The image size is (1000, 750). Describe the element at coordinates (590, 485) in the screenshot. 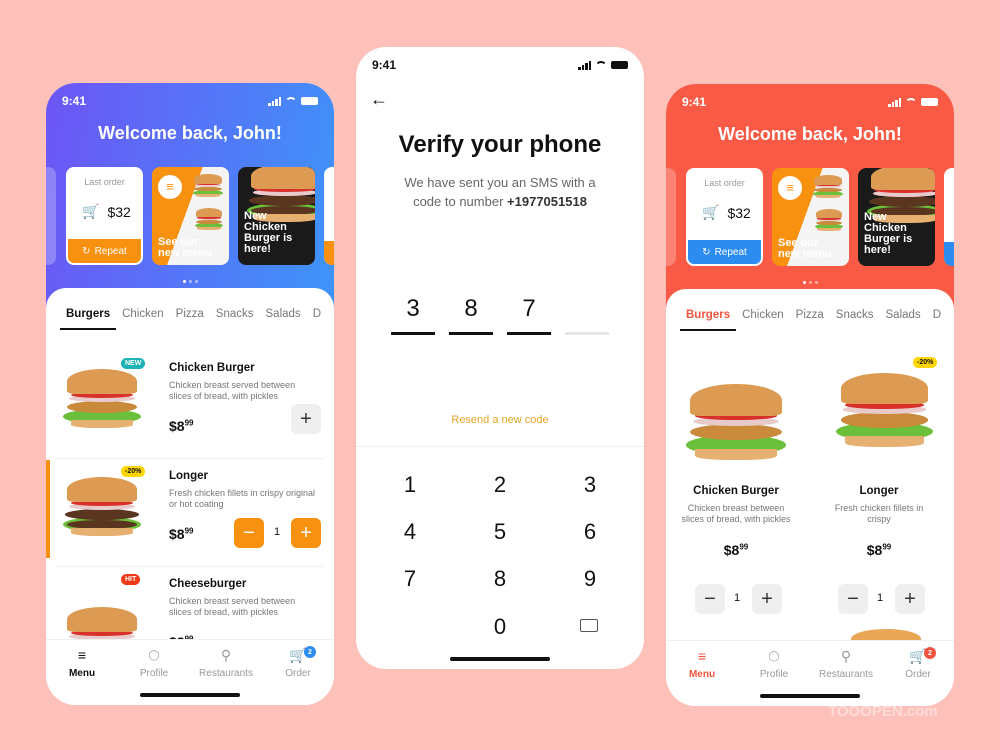

I see `keypad-key-3: 3` at that location.